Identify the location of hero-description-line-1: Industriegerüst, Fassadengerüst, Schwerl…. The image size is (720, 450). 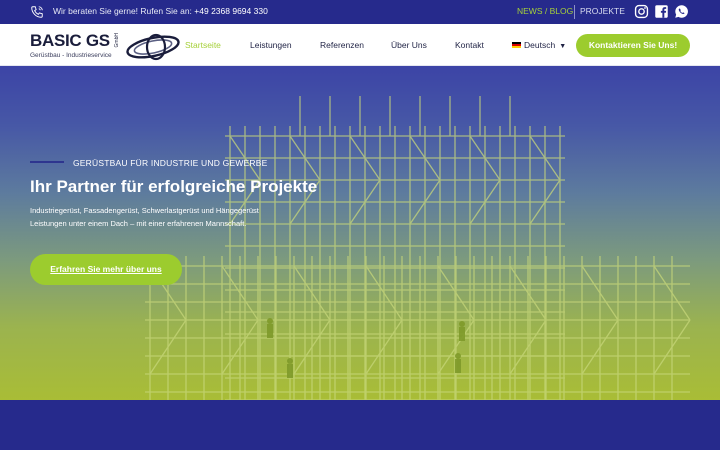
(144, 210).